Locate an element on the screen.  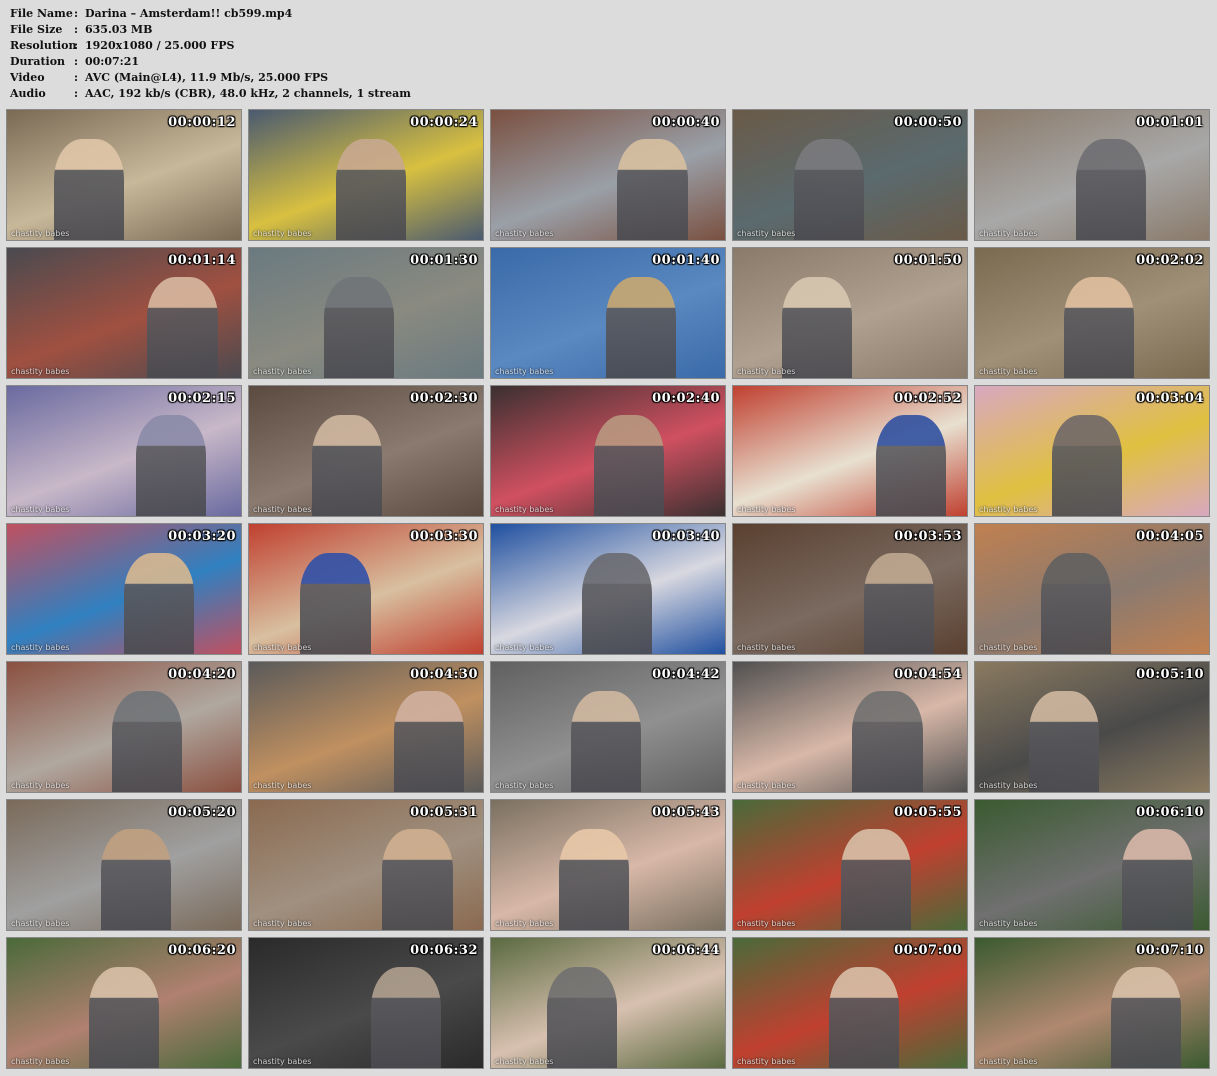
info-label: File Size is located at coordinates (36, 29).